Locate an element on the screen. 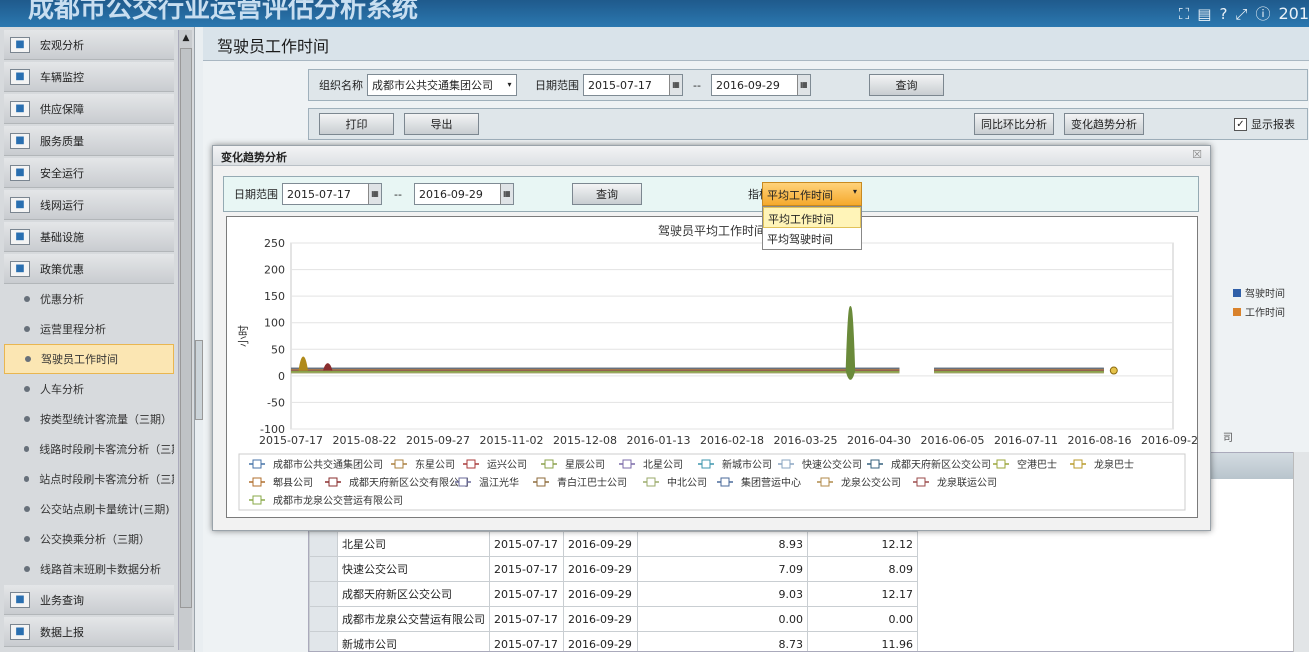 The image size is (1309, 652). app-title: 成都市公交行业运营评估分析系统 is located at coordinates (223, 12).